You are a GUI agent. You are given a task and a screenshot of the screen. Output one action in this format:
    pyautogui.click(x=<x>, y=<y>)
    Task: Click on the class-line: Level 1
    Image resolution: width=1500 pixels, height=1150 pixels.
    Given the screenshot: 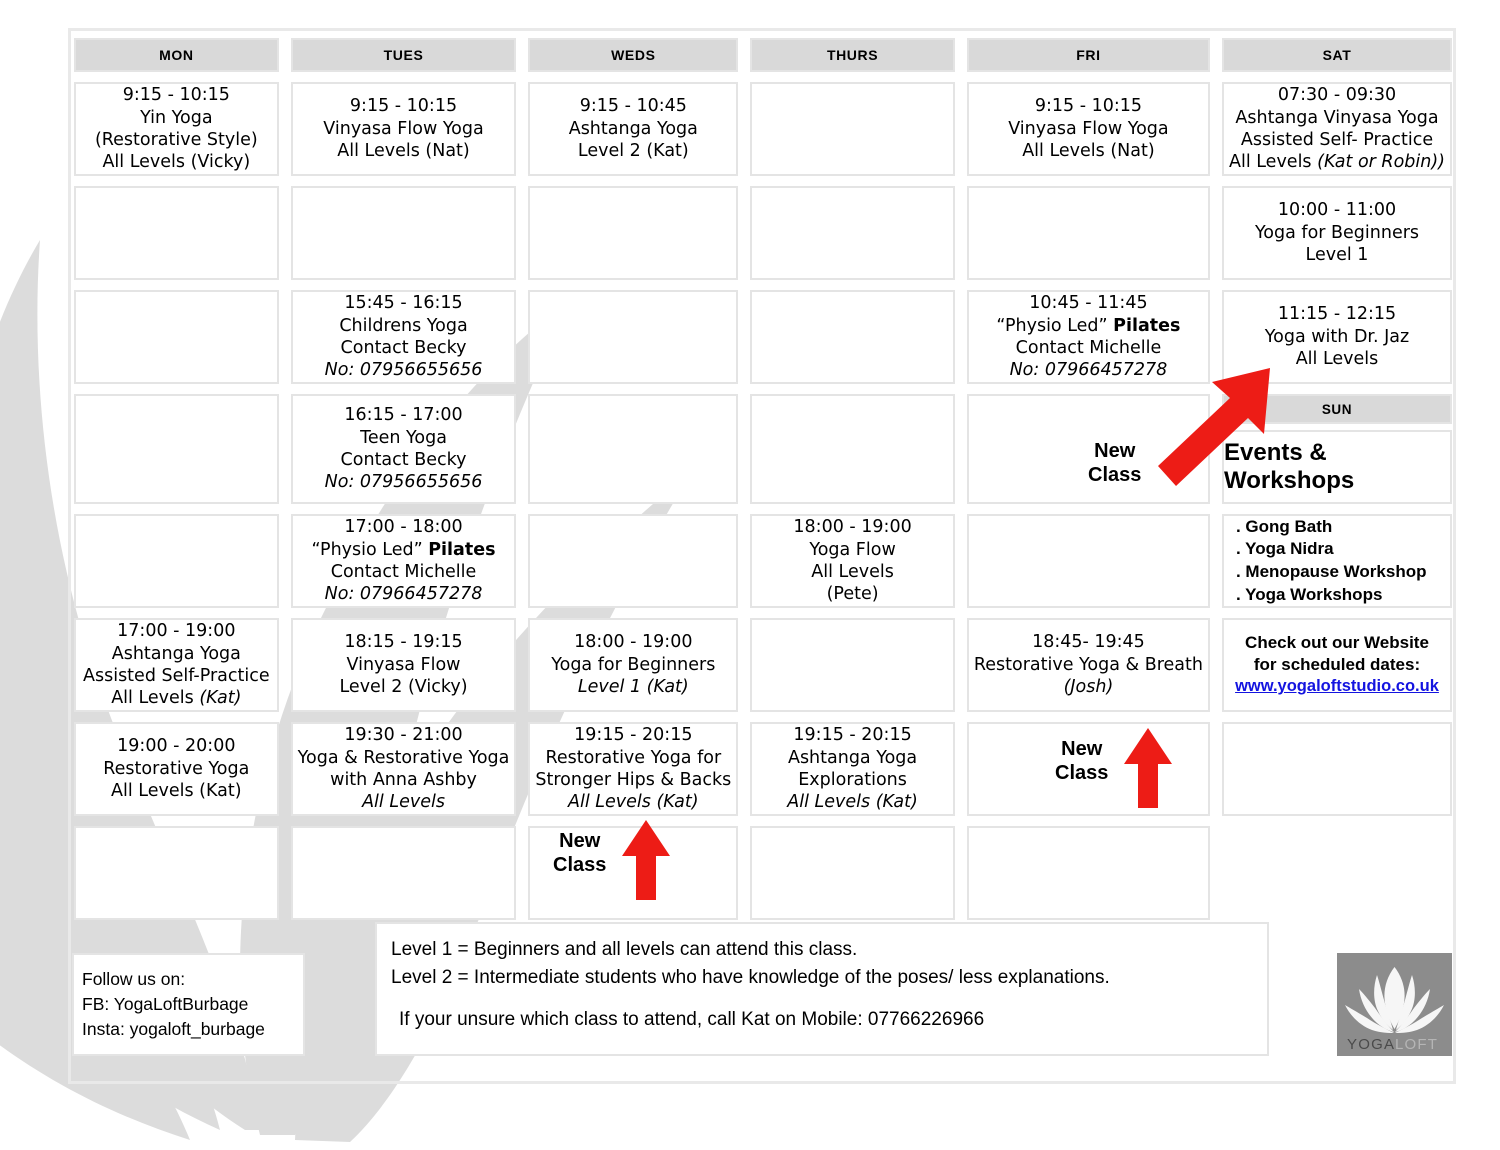 What is the action you would take?
    pyautogui.click(x=1337, y=255)
    